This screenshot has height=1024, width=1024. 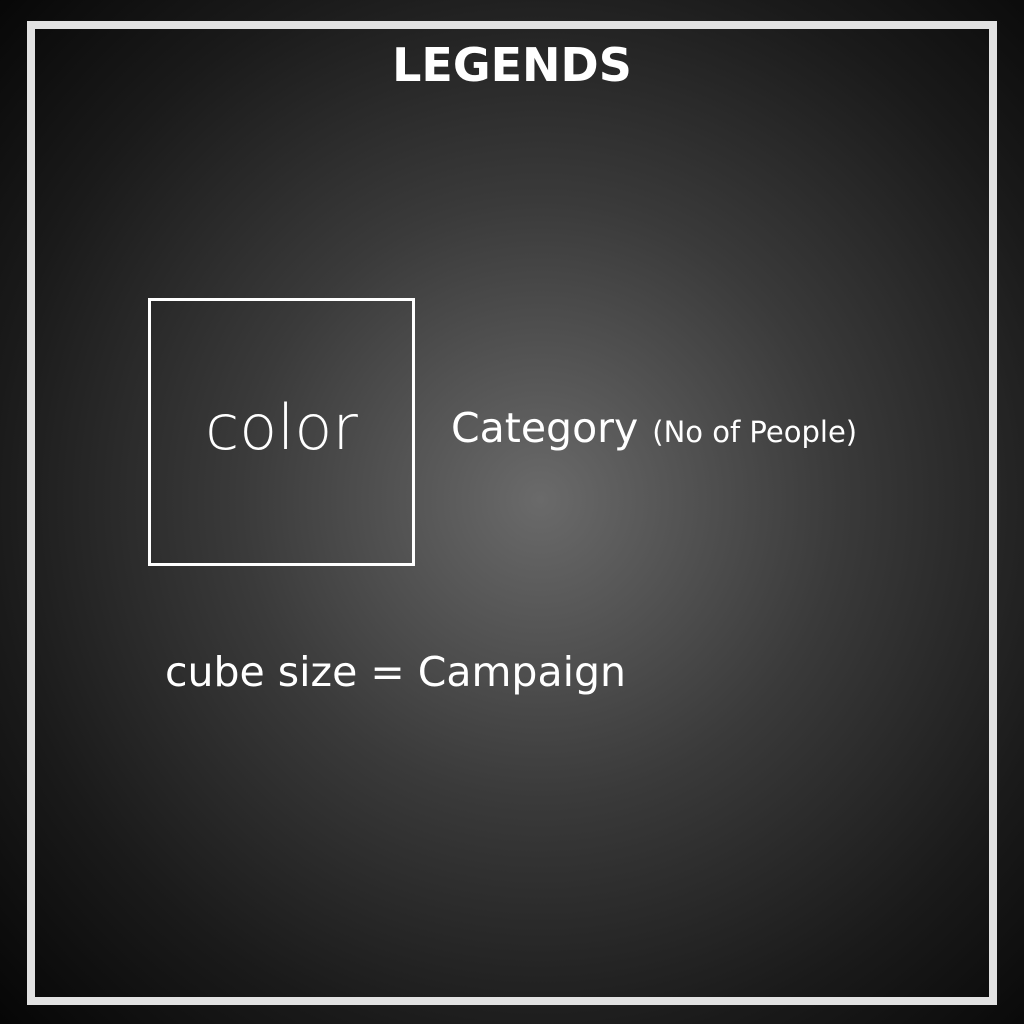 I want to click on category-legend: Category (No of People), so click(x=654, y=428).